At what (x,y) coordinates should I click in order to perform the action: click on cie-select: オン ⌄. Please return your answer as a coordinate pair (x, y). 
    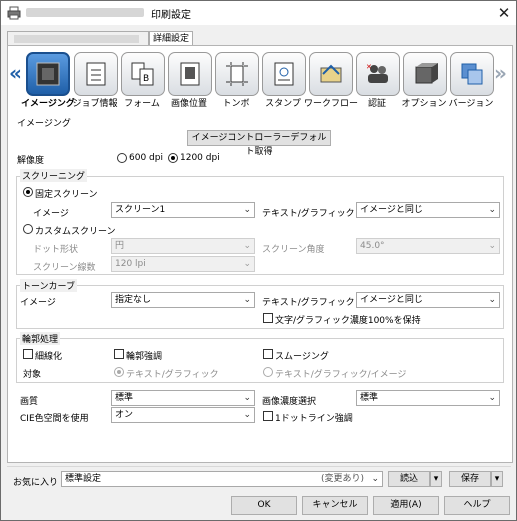
    Looking at the image, I should click on (183, 415).